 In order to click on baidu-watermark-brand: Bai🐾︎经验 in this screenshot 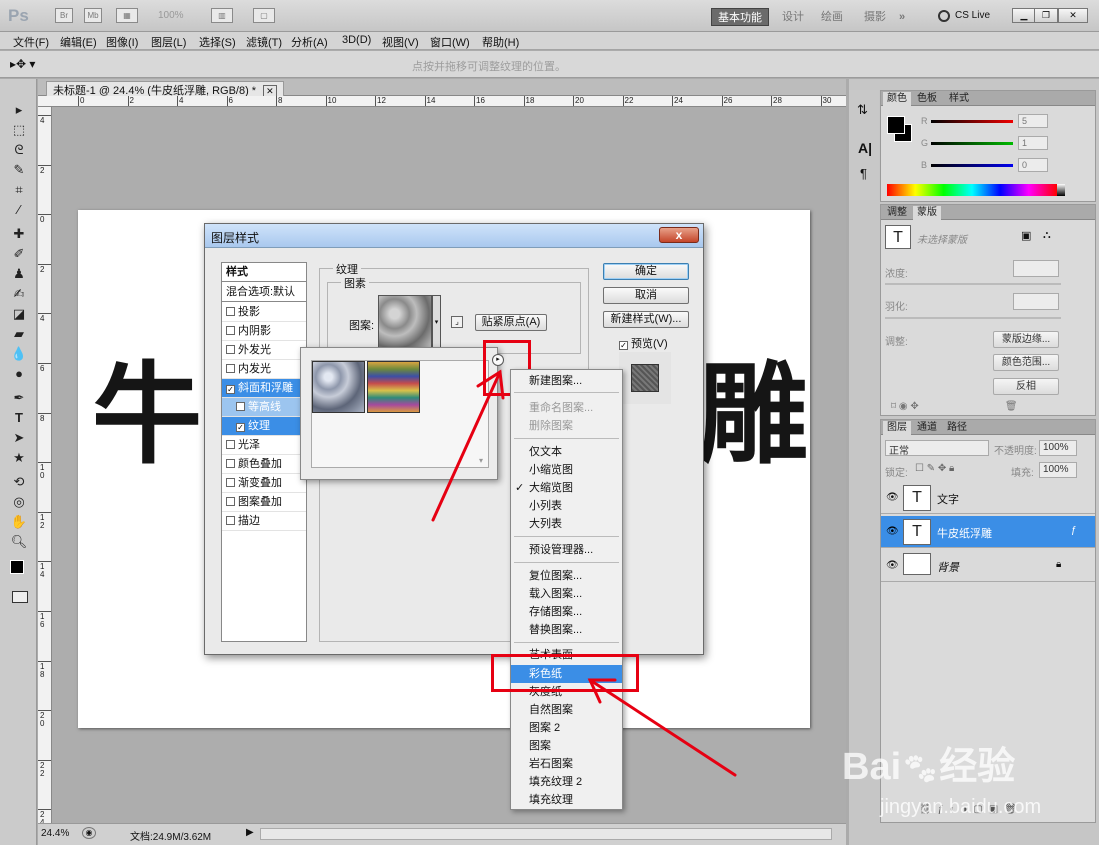, I will do `click(928, 762)`.